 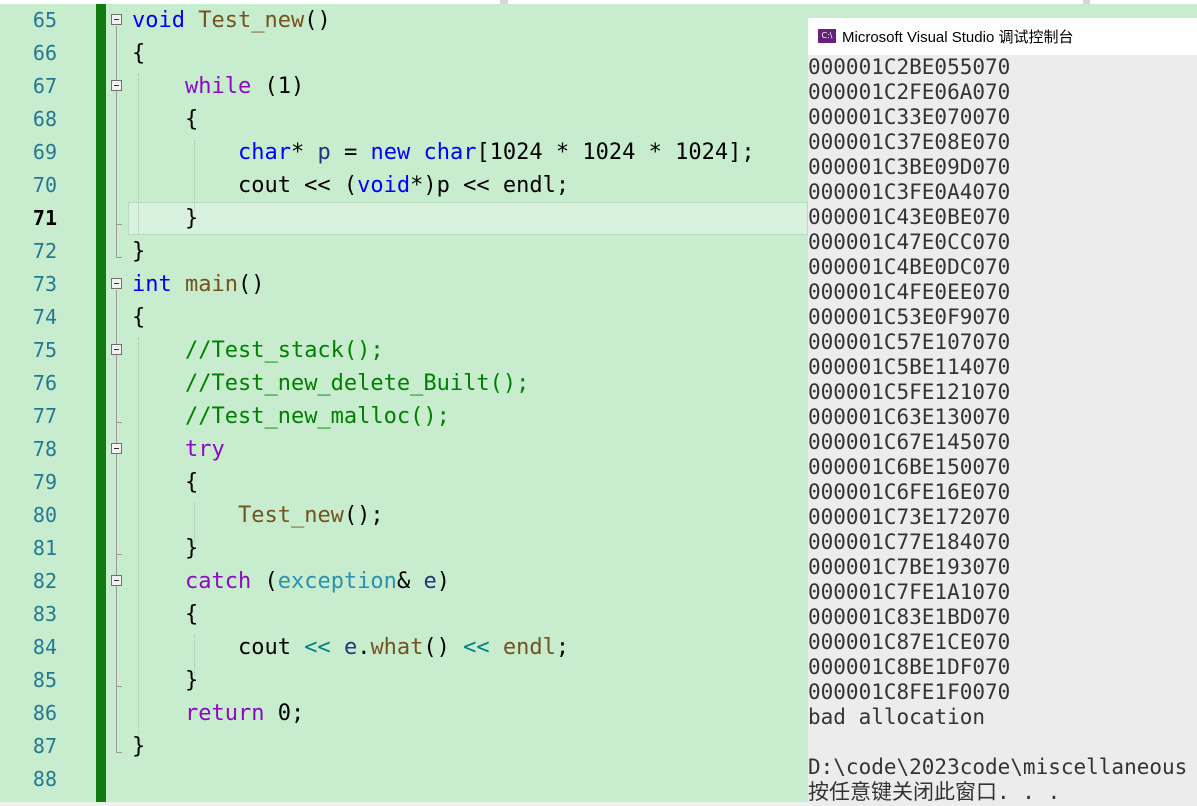 I want to click on console-line: 000001C5BE114070, so click(x=909, y=367).